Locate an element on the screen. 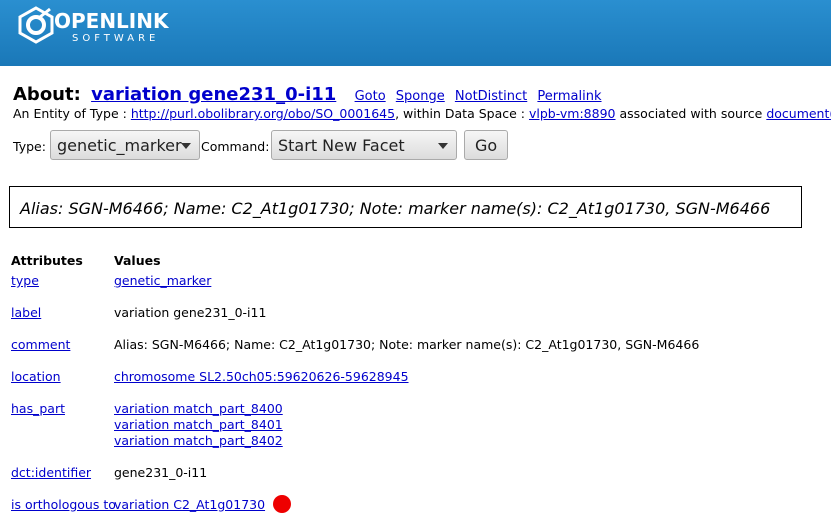 This screenshot has width=831, height=530. value-text: variation gene231_0-i11 is located at coordinates (190, 312).